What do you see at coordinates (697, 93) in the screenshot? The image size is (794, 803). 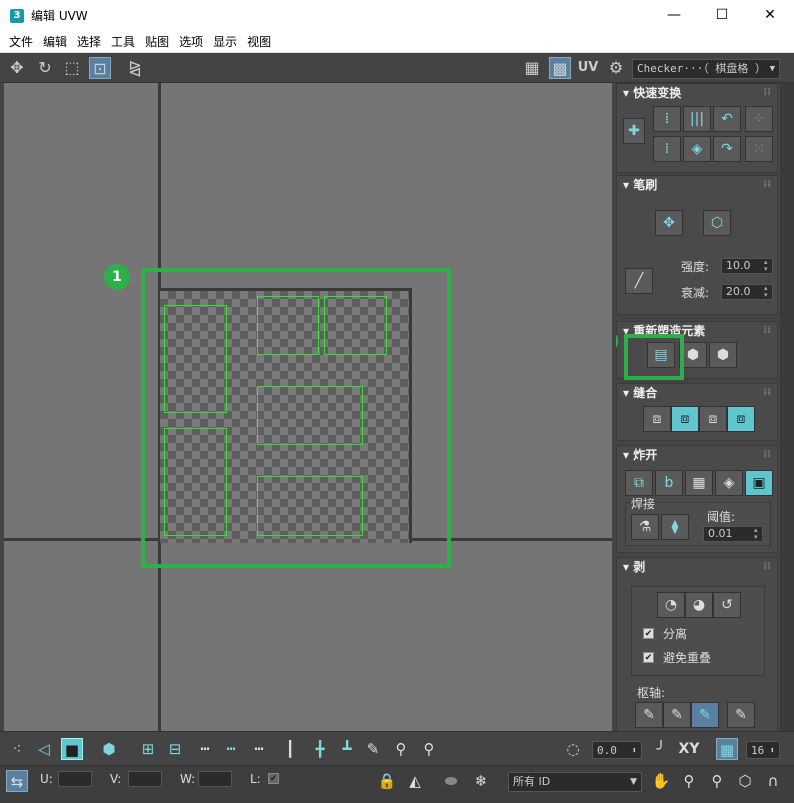 I see `rollout-header: ▾ 快速变换 ⁞⁞` at bounding box center [697, 93].